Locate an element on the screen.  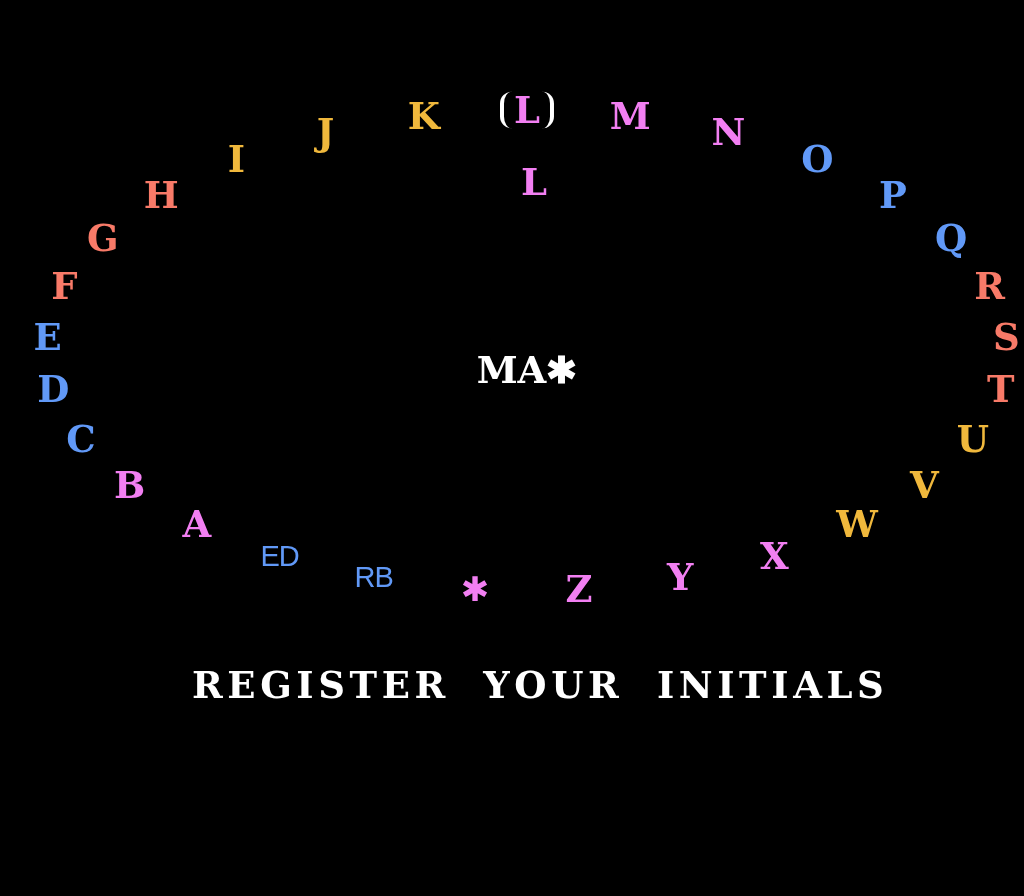
letter-key: R is located at coordinates (989, 286).